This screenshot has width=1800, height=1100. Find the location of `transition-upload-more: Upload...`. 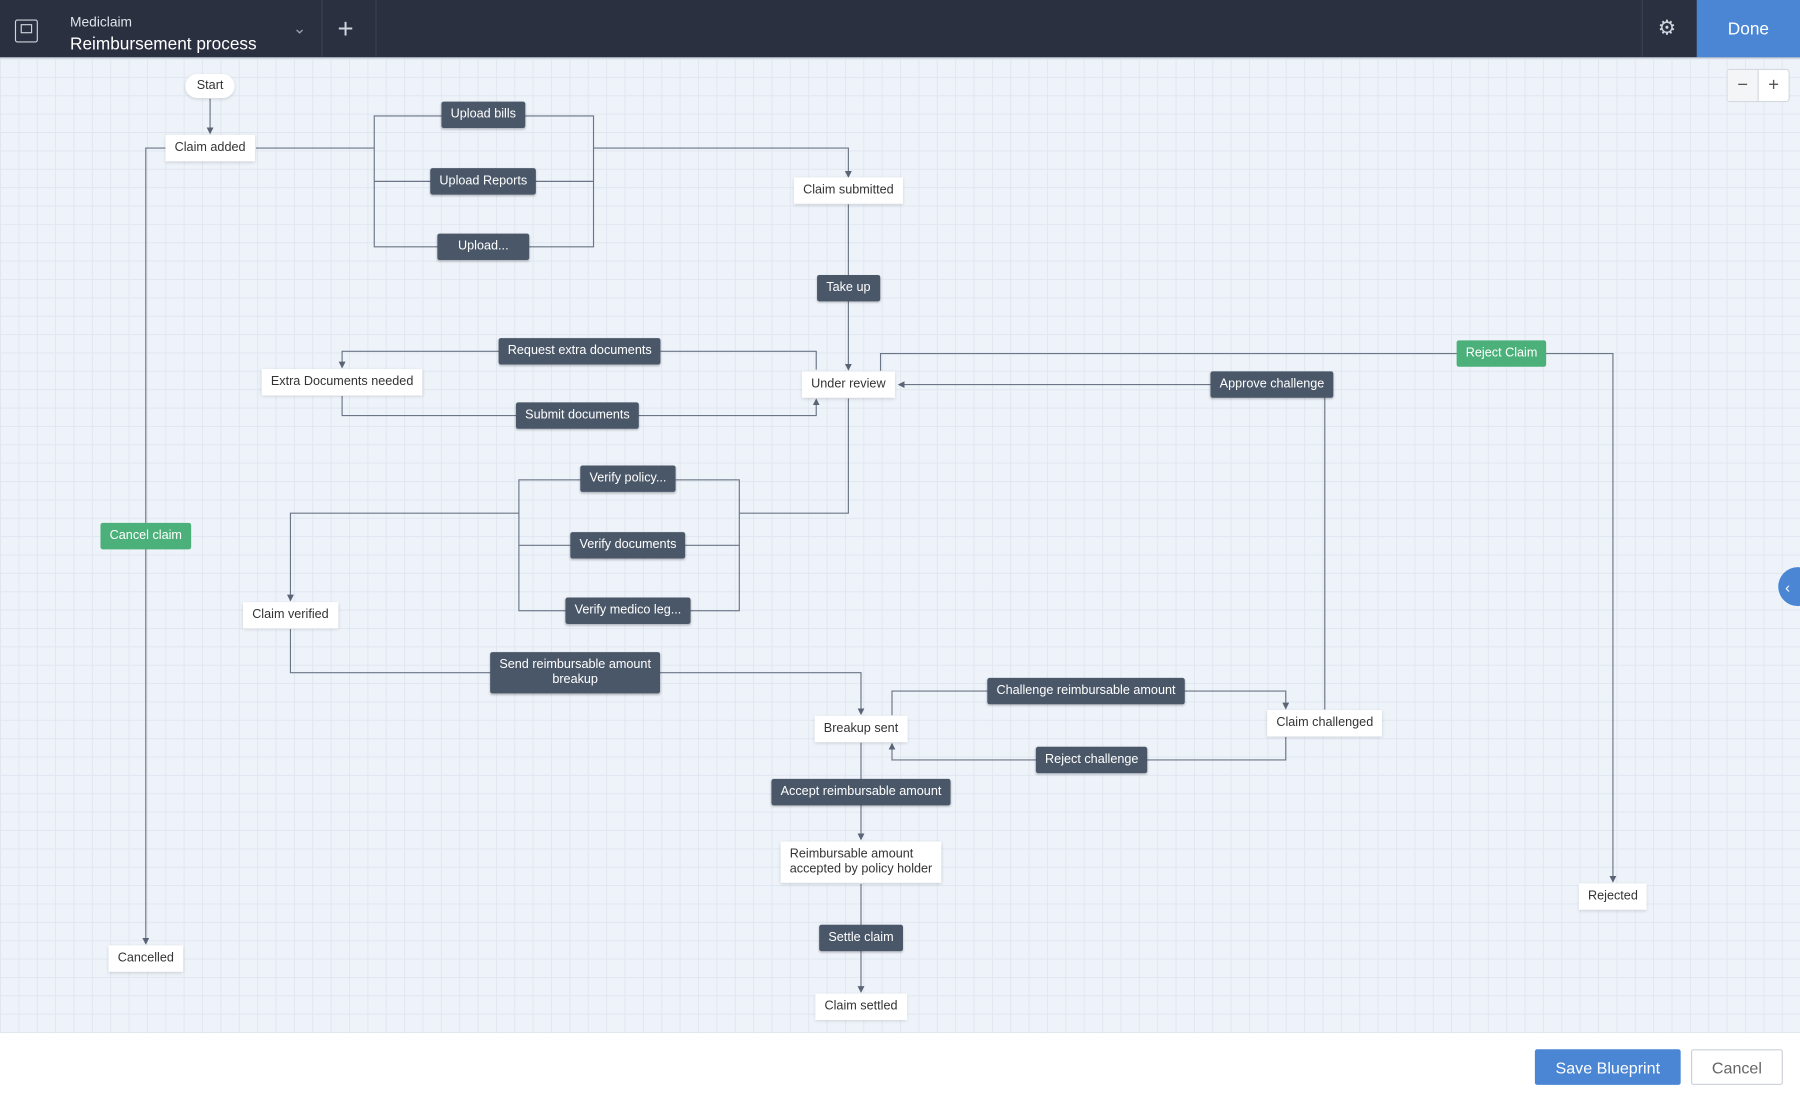

transition-upload-more: Upload... is located at coordinates (483, 247).